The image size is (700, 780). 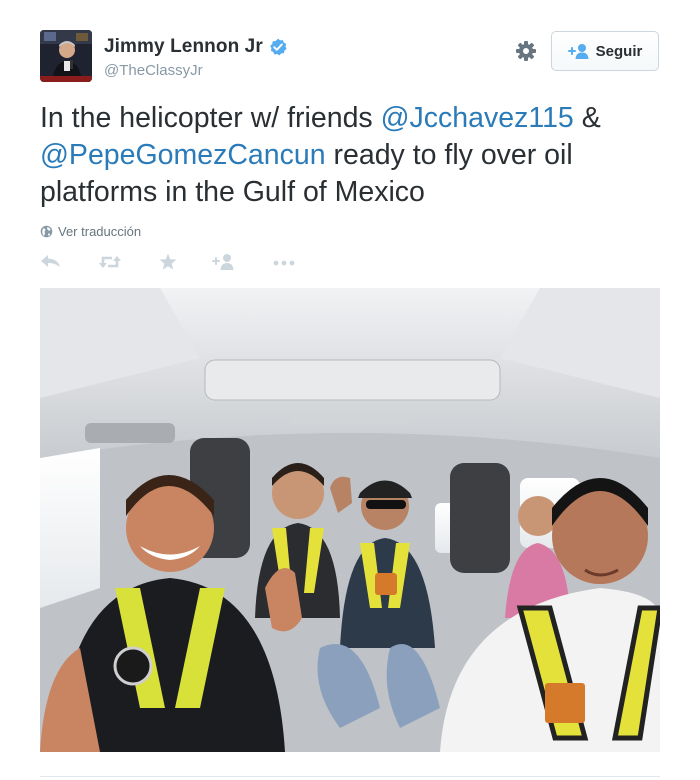 I want to click on translate-label: Ver traducción, so click(x=100, y=231).